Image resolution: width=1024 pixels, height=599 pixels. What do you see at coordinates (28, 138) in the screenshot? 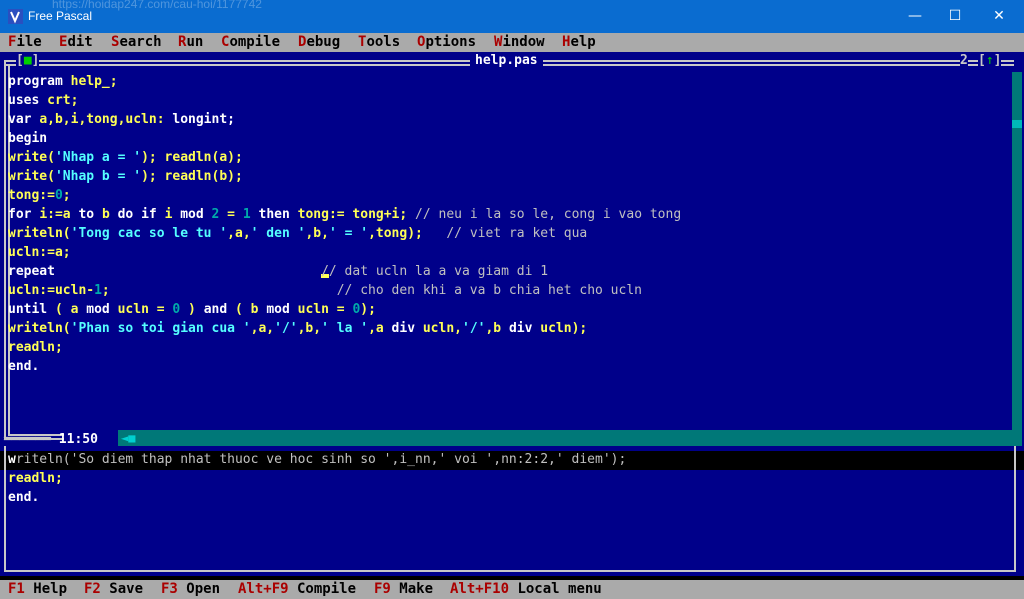
I see `code-line: begin` at bounding box center [28, 138].